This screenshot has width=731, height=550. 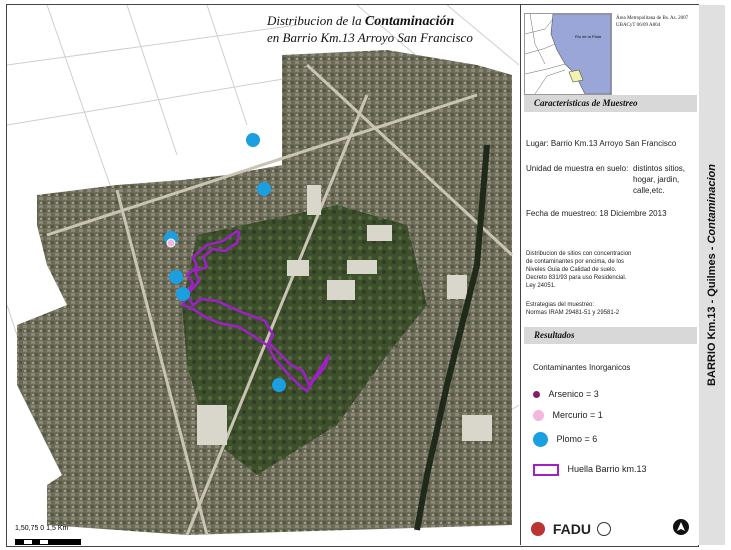 What do you see at coordinates (540, 439) in the screenshot?
I see `plomo-dot-icon` at bounding box center [540, 439].